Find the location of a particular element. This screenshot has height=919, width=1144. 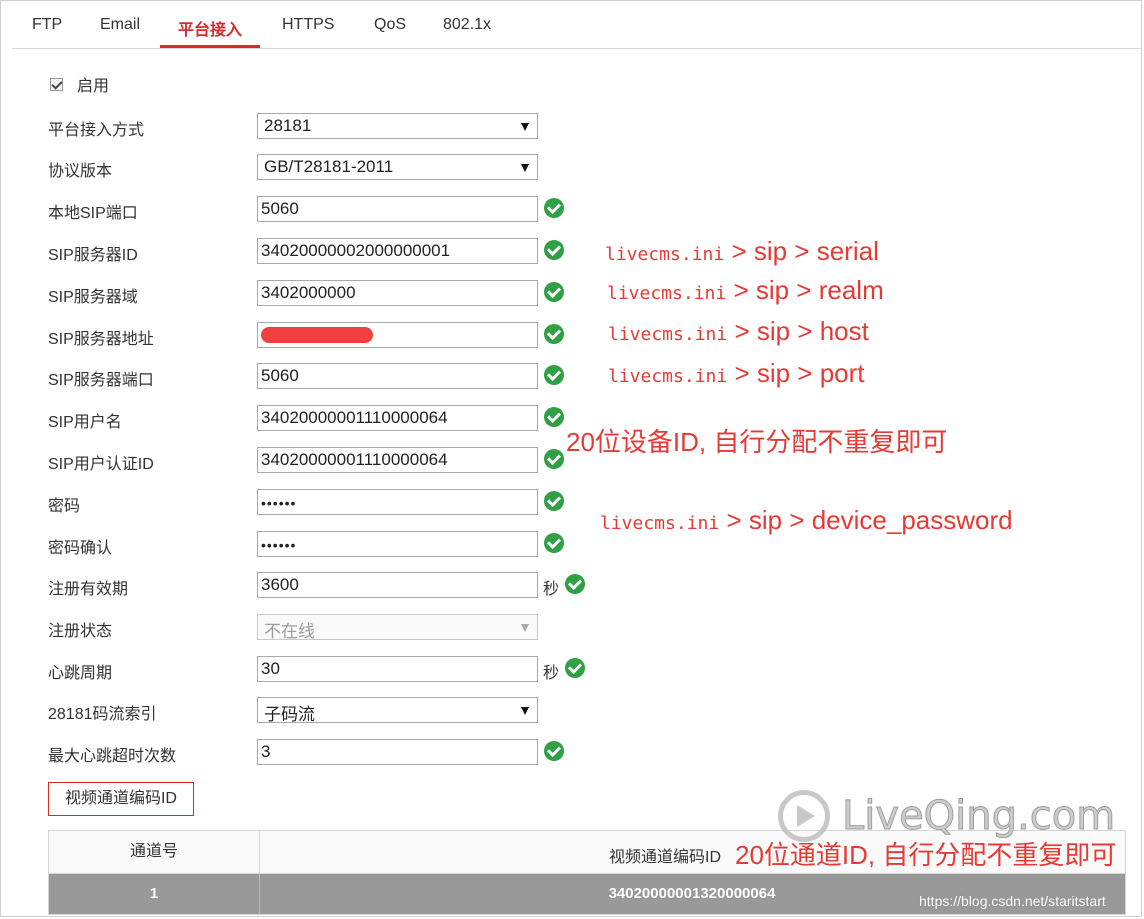

row-register-validity: 注册有效期 3600 秒 is located at coordinates (328, 585).